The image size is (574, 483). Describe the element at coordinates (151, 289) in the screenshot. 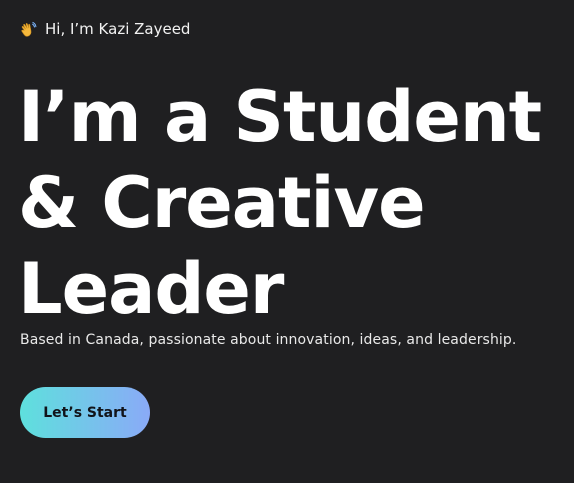

I see `headline-line-3: Leader` at that location.